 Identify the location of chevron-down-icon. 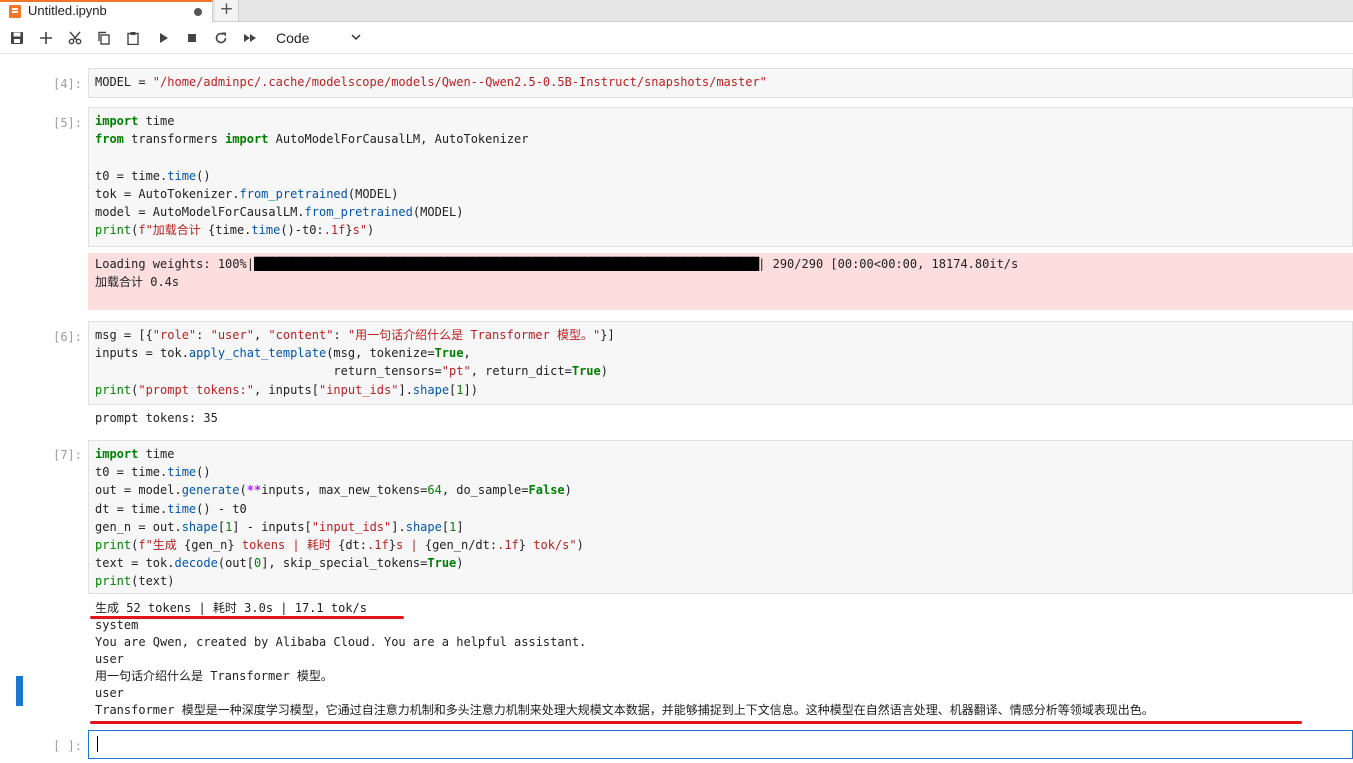
(356, 37).